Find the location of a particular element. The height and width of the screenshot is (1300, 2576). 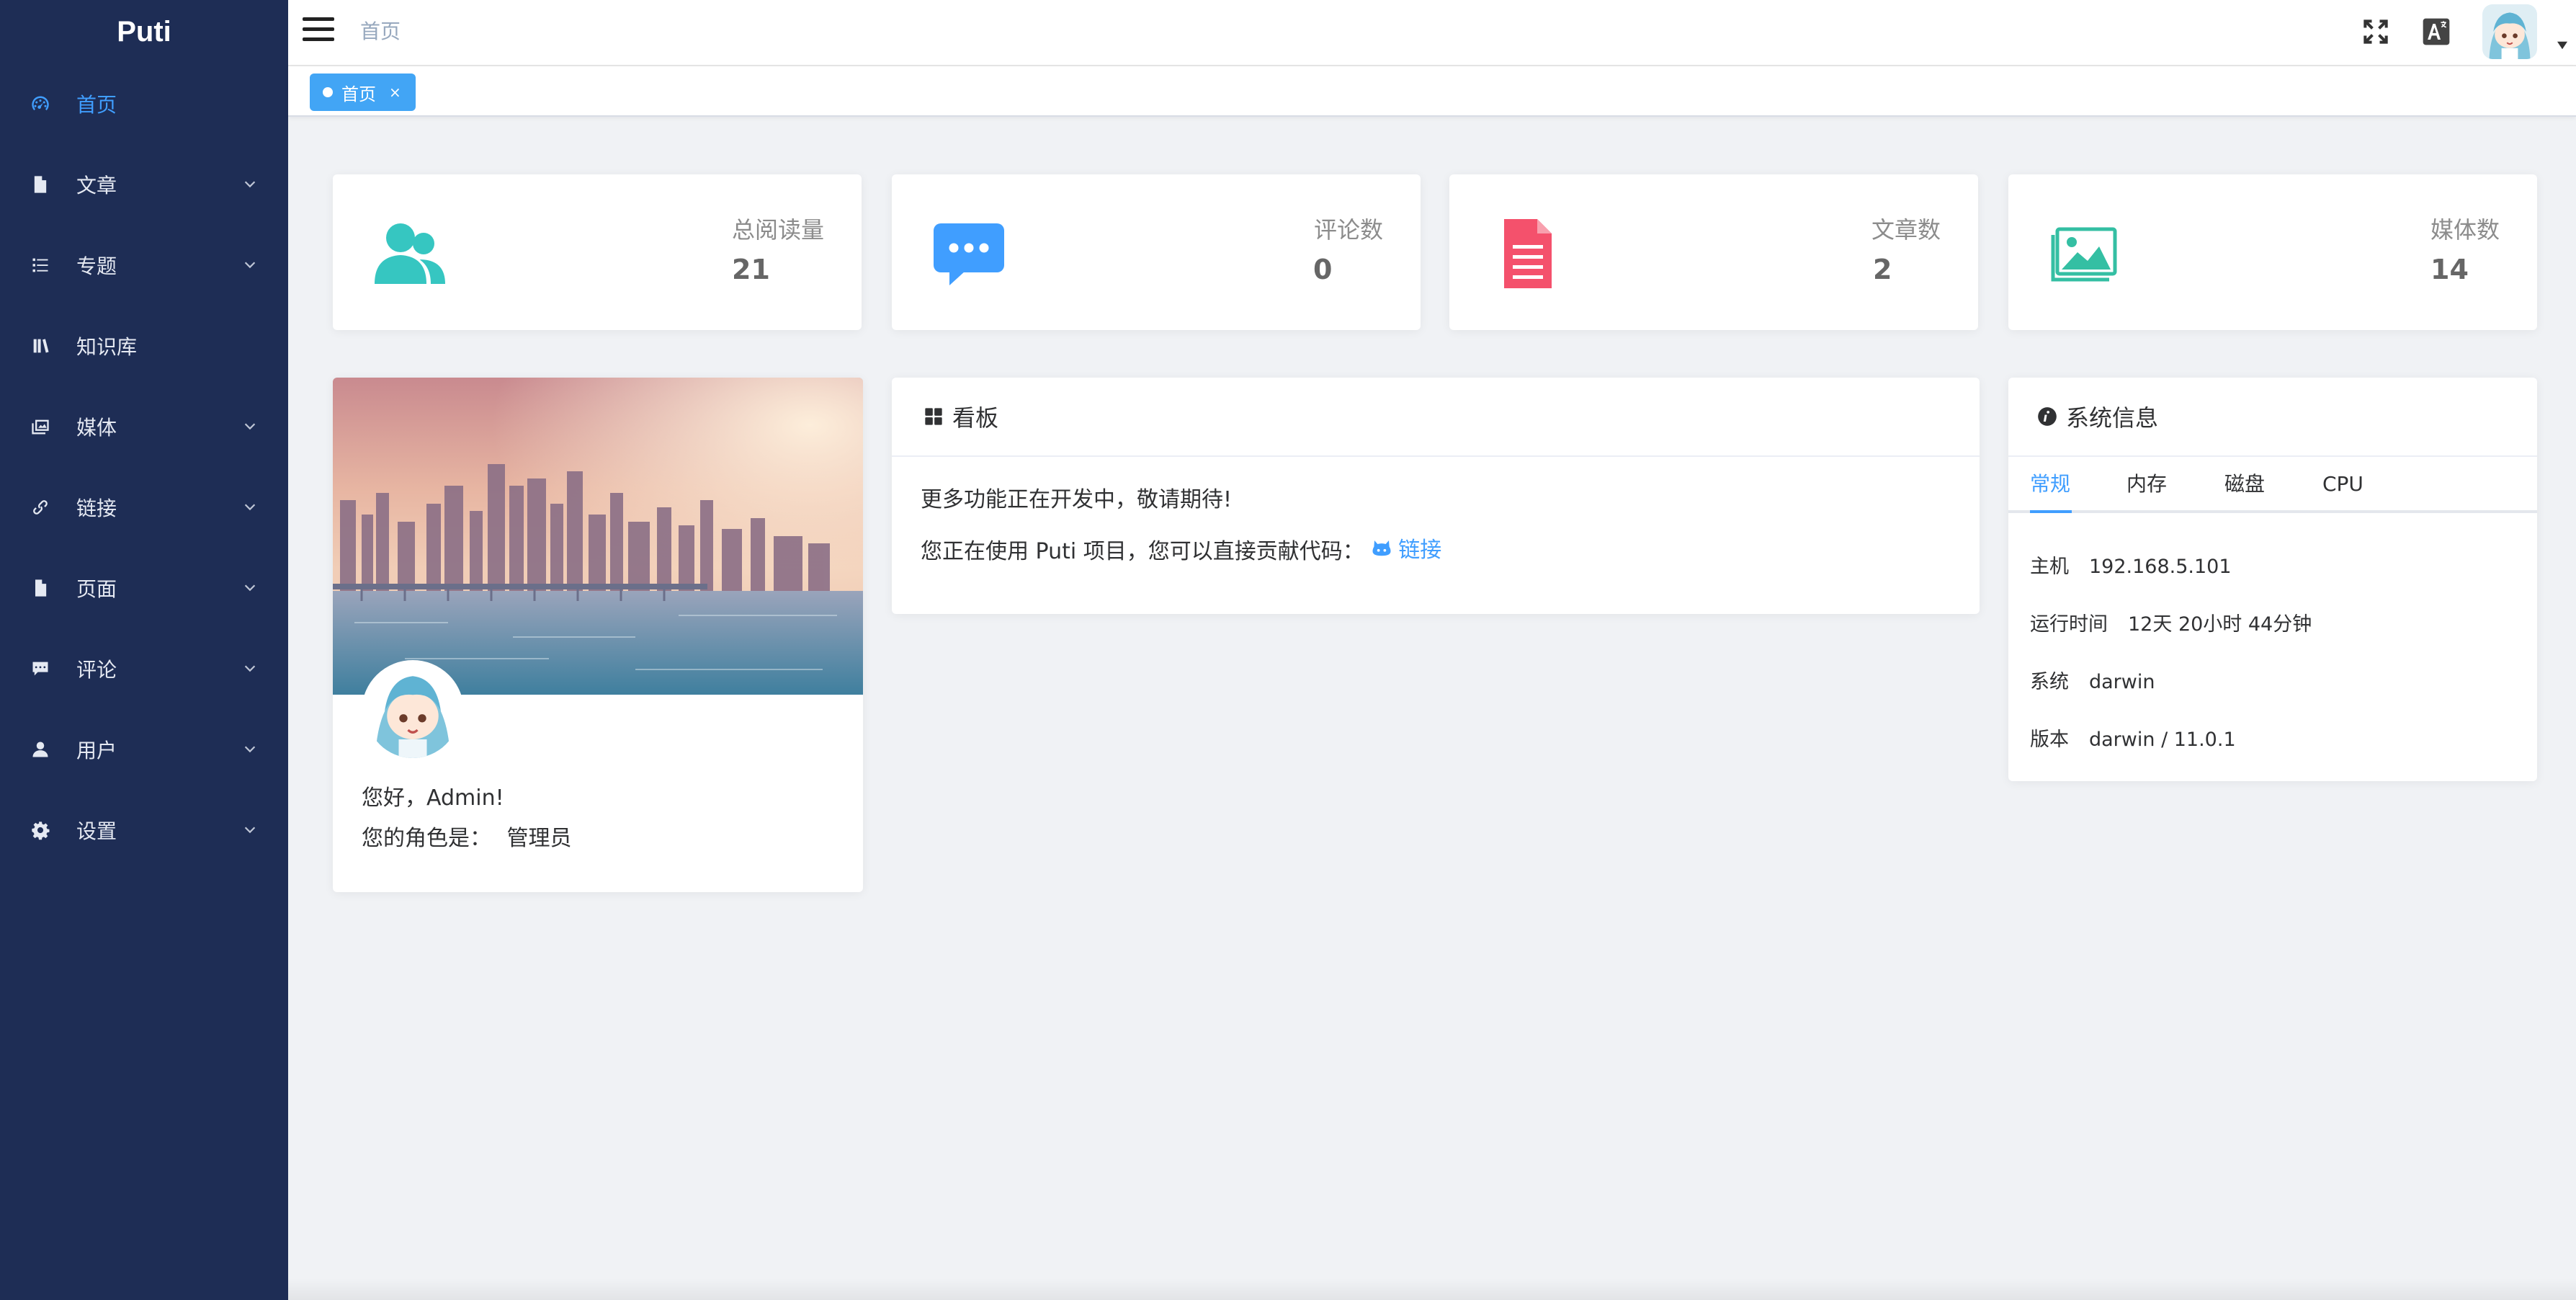

info-row-uptime: 运行时间 12天 20小时 44分钟 is located at coordinates (2171, 622).